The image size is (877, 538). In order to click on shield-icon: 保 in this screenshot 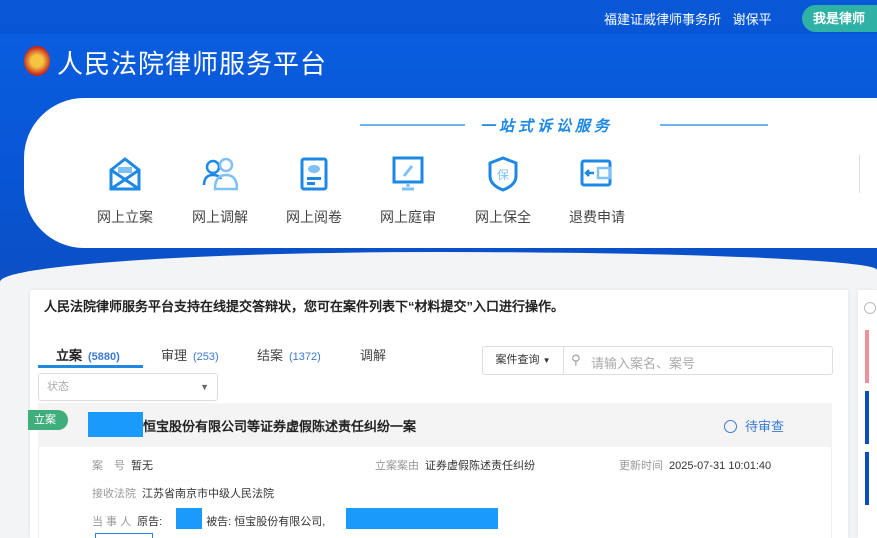, I will do `click(503, 174)`.